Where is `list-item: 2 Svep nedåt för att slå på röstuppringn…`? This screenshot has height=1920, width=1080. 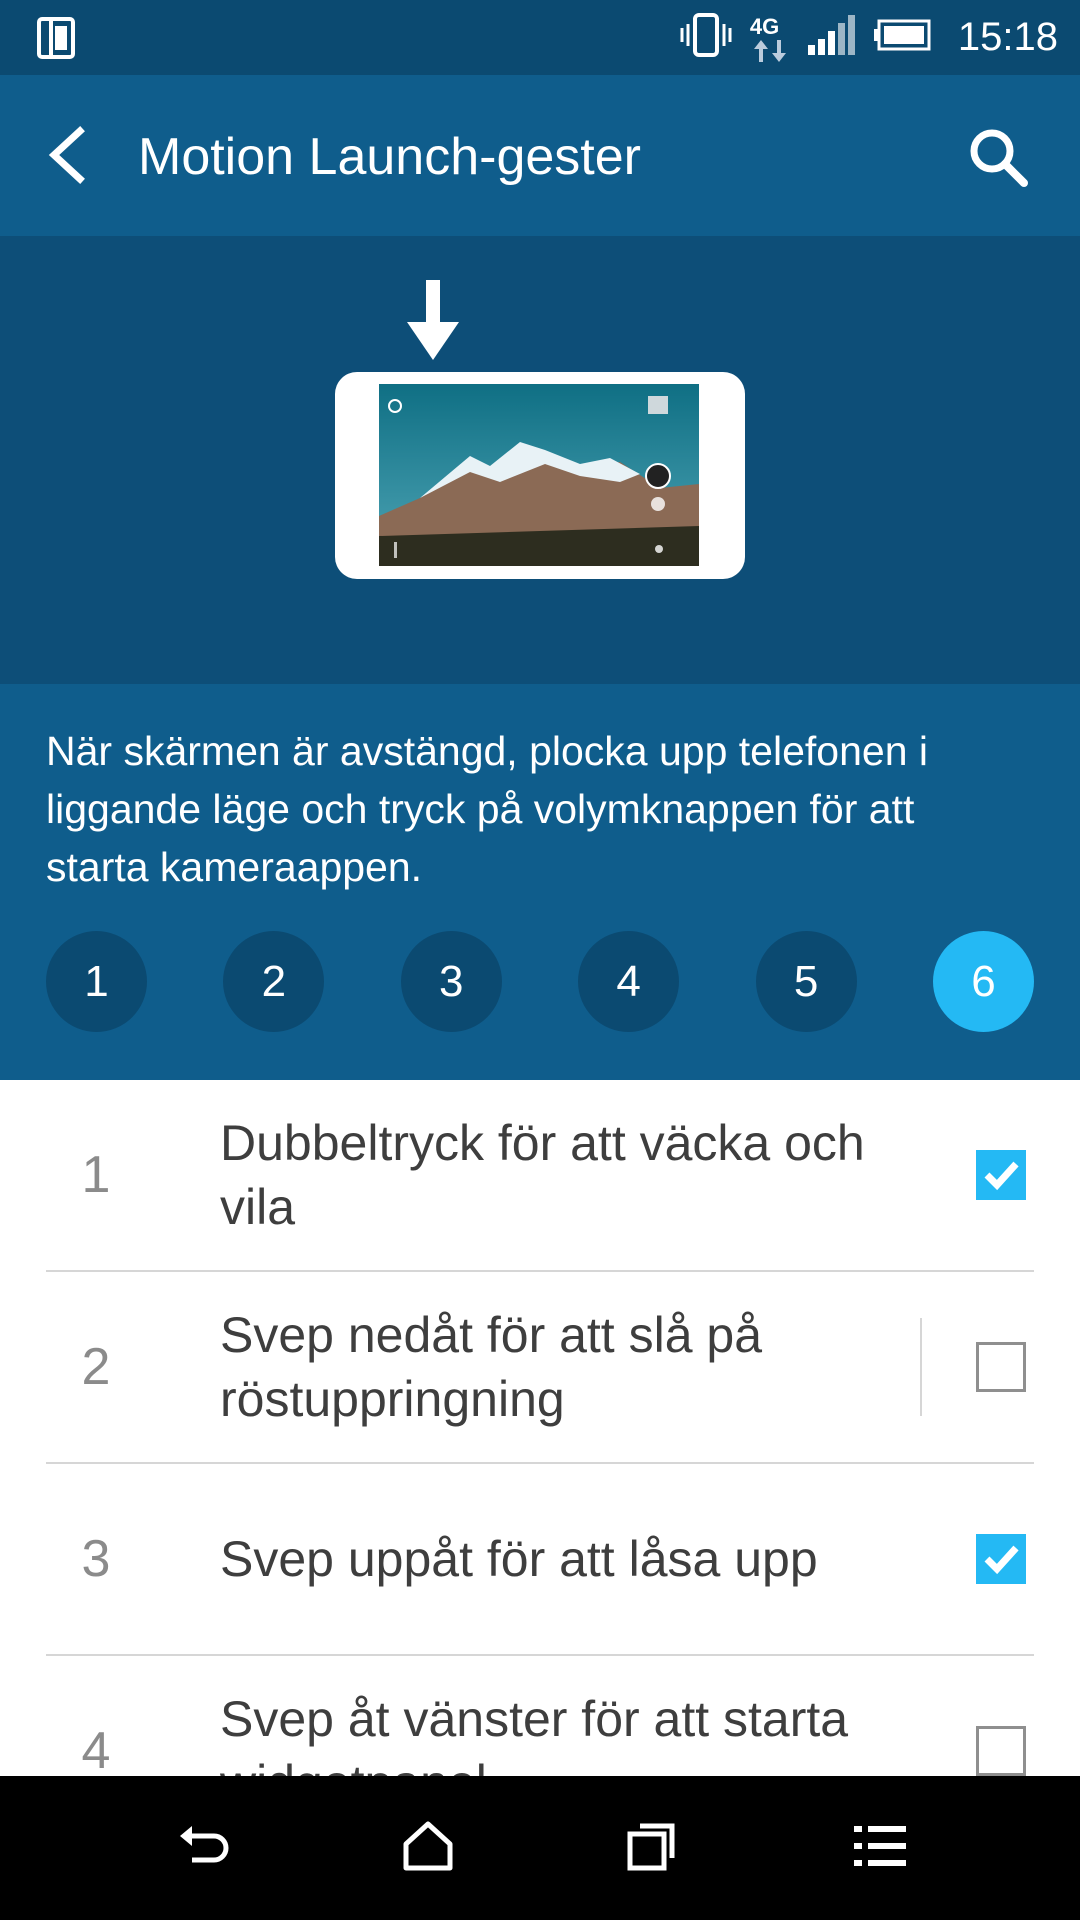
list-item: 2 Svep nedåt för att slå på röstuppringn… is located at coordinates (540, 1368).